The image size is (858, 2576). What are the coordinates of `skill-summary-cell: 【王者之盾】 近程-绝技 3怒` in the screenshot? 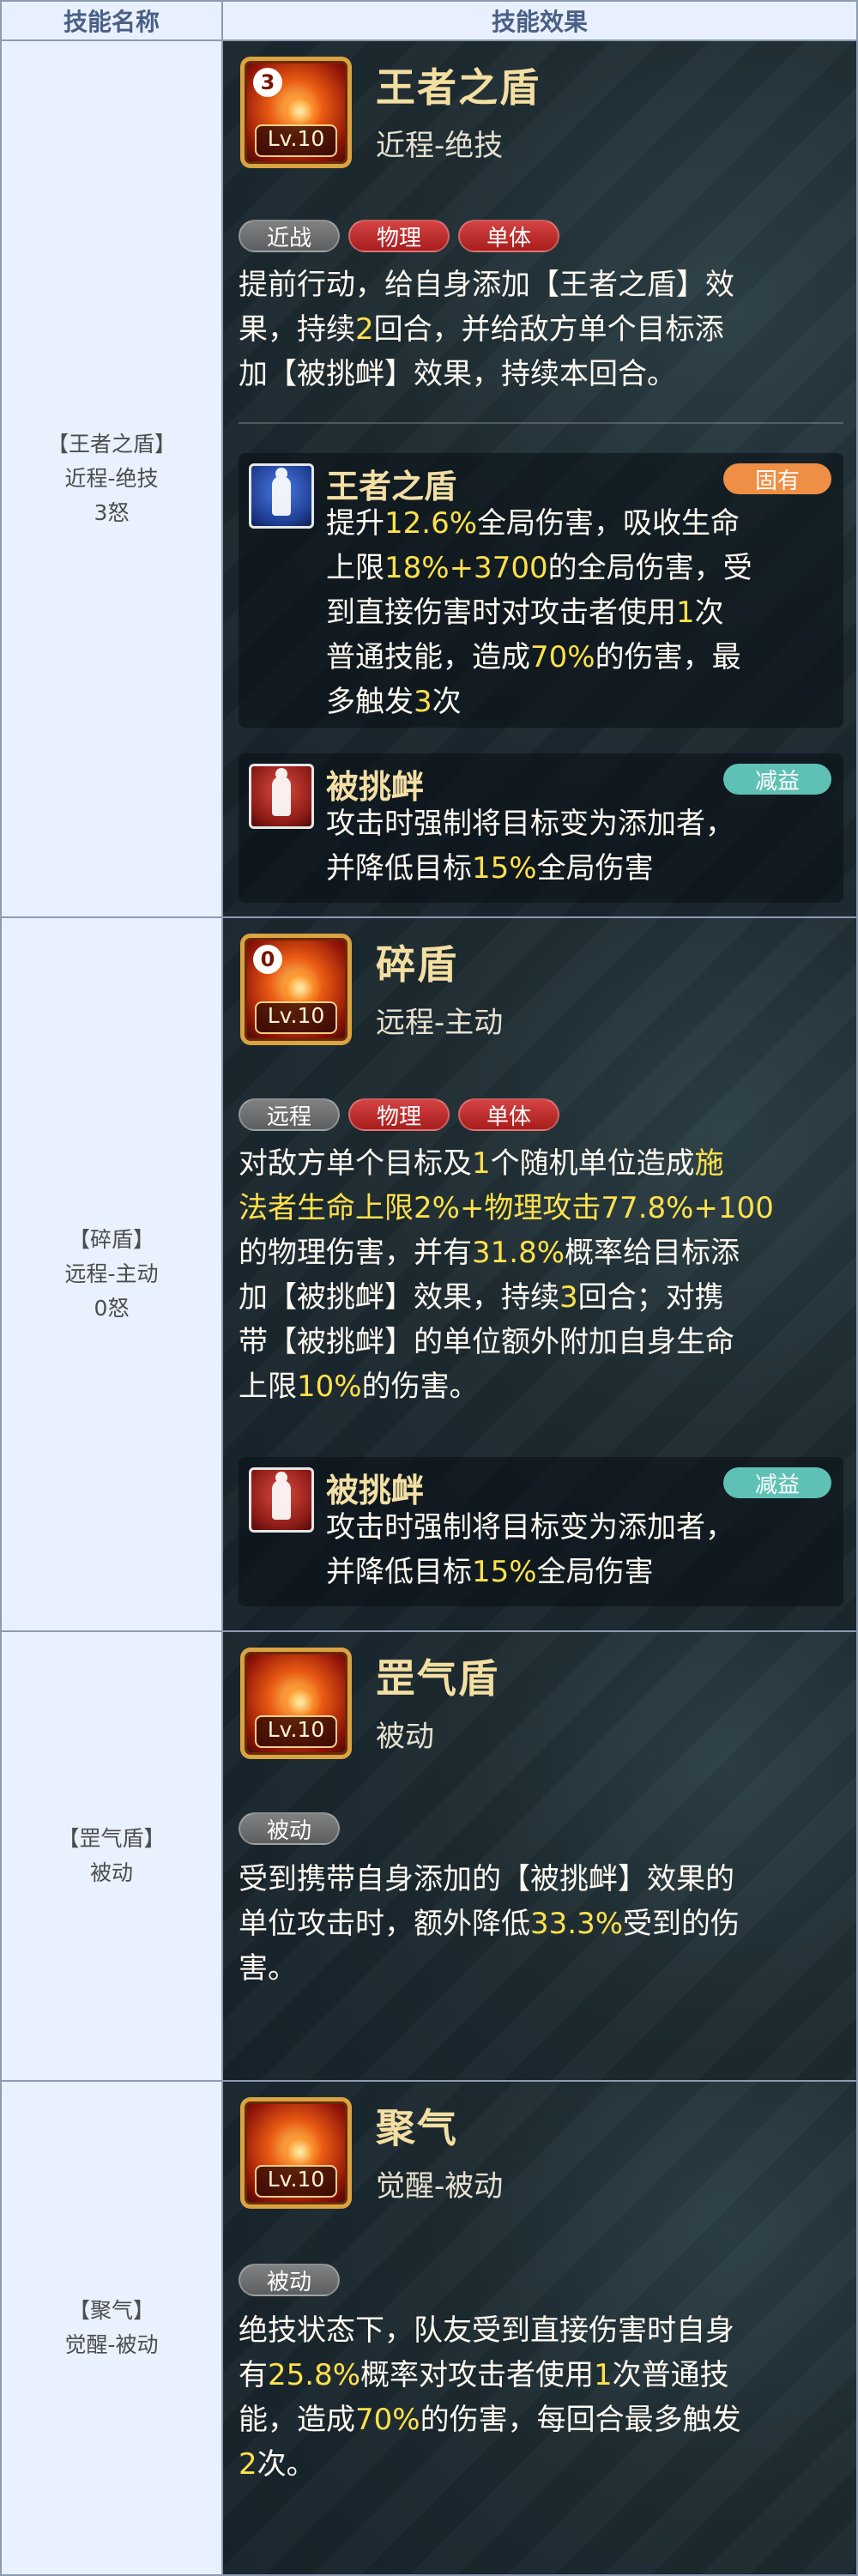 It's located at (112, 478).